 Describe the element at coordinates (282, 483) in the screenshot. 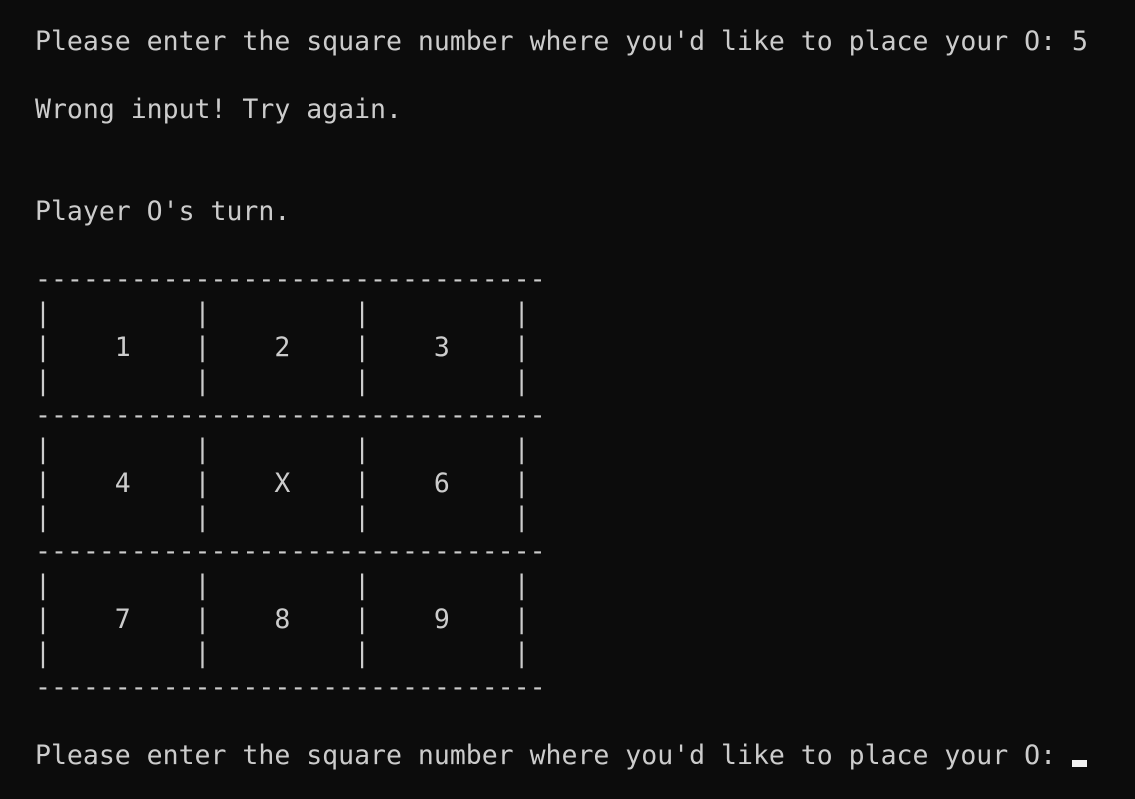

I see `board-row-line: | 4 | X | 6 |` at that location.